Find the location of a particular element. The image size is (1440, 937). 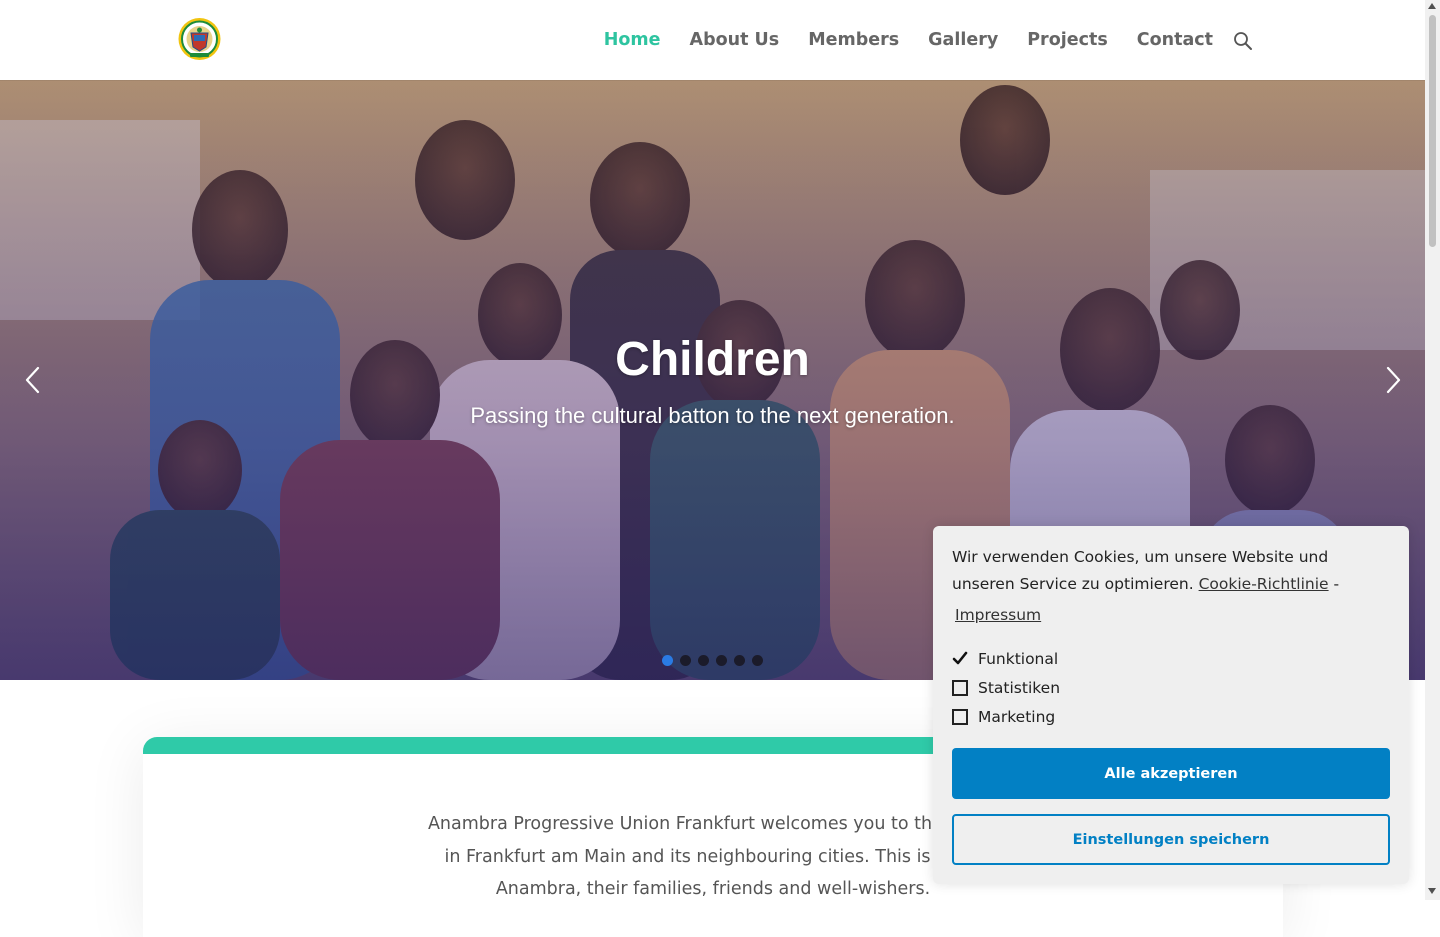

hero-title: Children is located at coordinates (712, 359).